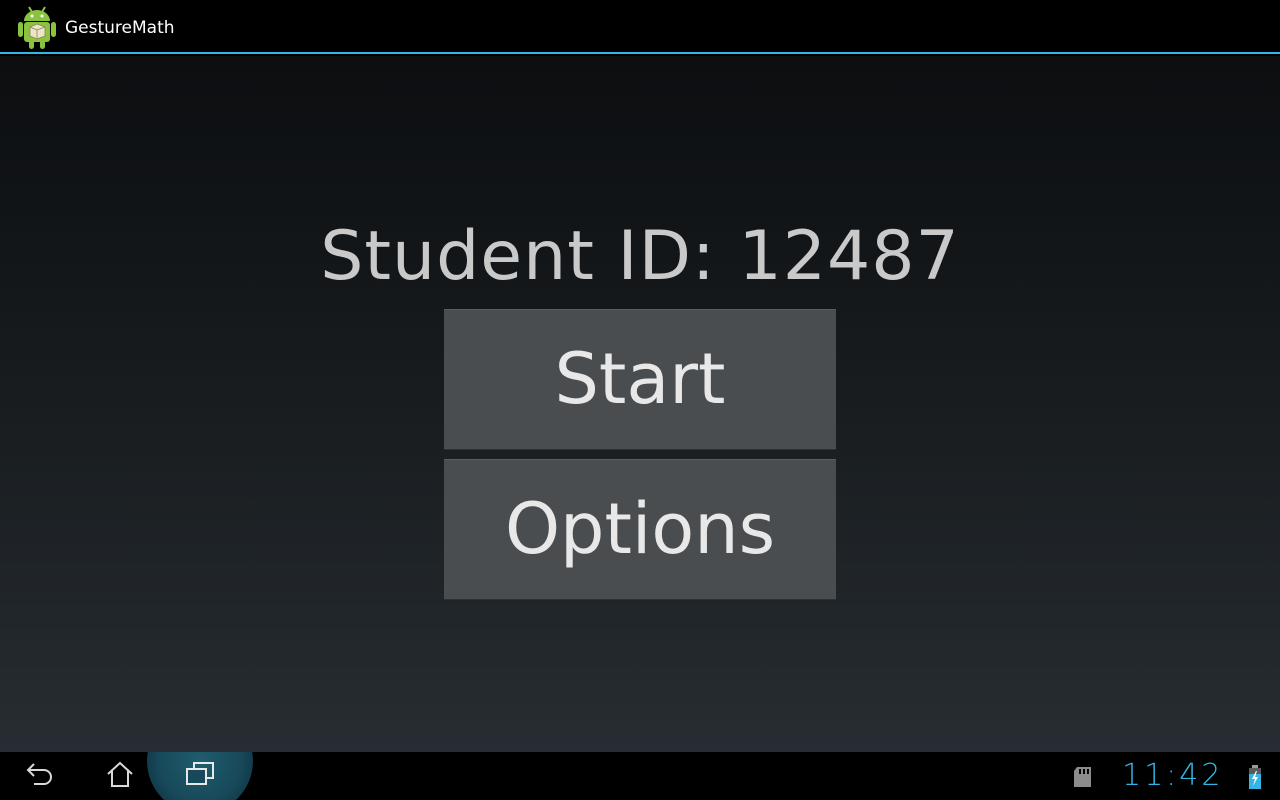  What do you see at coordinates (1255, 777) in the screenshot?
I see `battery-charging-icon` at bounding box center [1255, 777].